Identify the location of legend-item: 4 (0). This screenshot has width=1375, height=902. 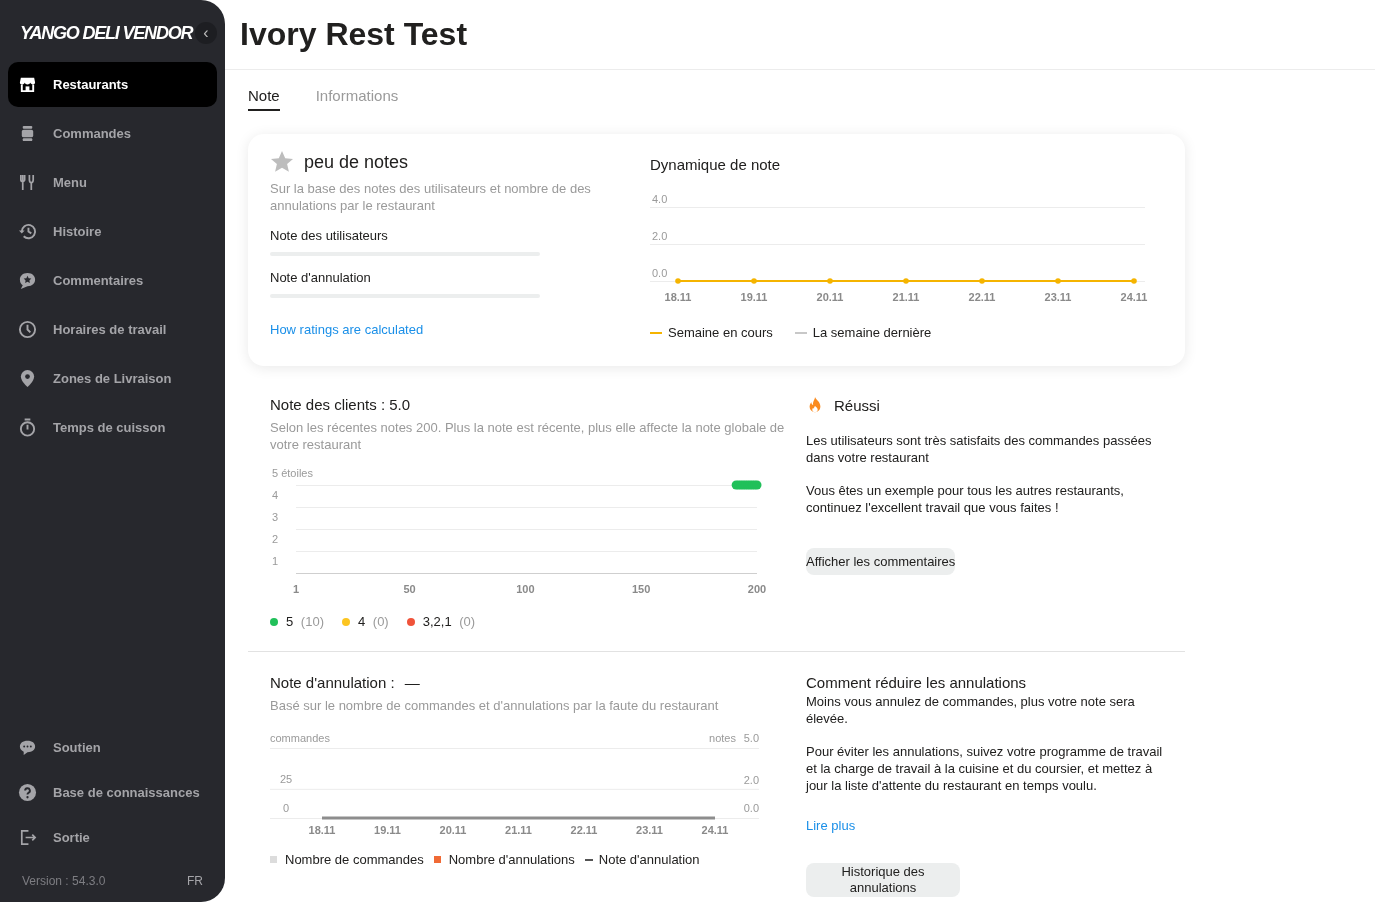
(365, 621).